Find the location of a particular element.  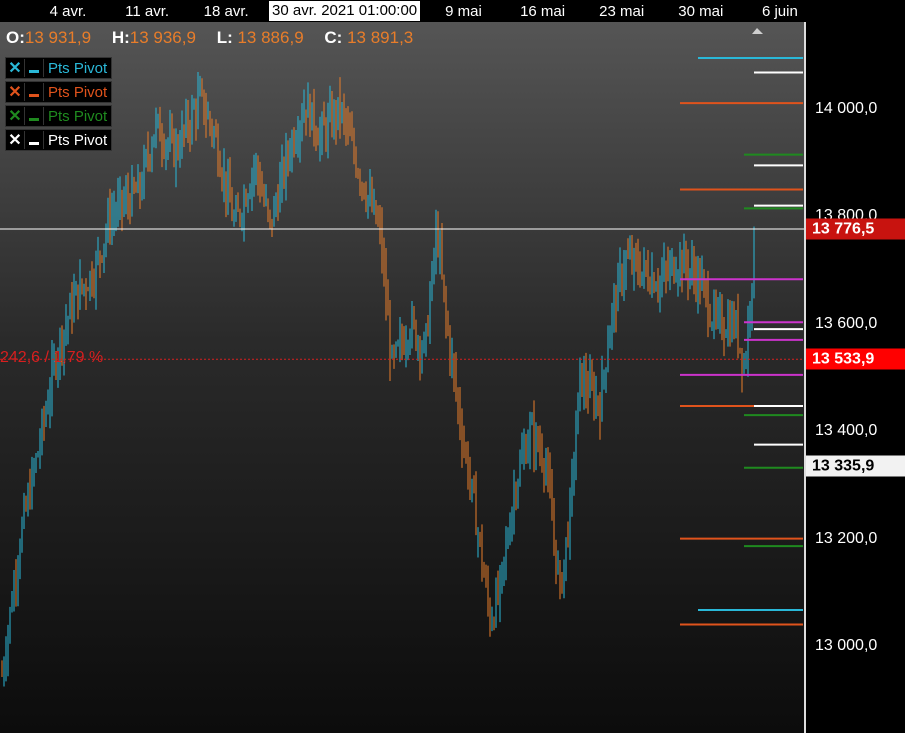

price-tick-label: 13 000,0 is located at coordinates (846, 645).